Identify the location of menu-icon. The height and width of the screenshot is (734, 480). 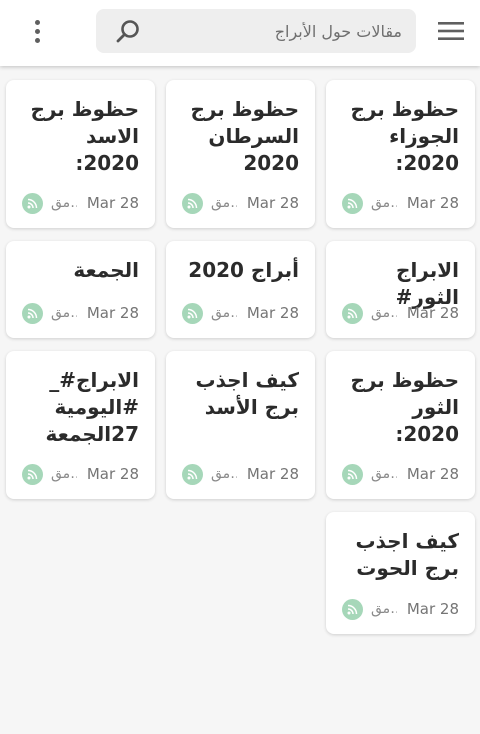
(451, 31).